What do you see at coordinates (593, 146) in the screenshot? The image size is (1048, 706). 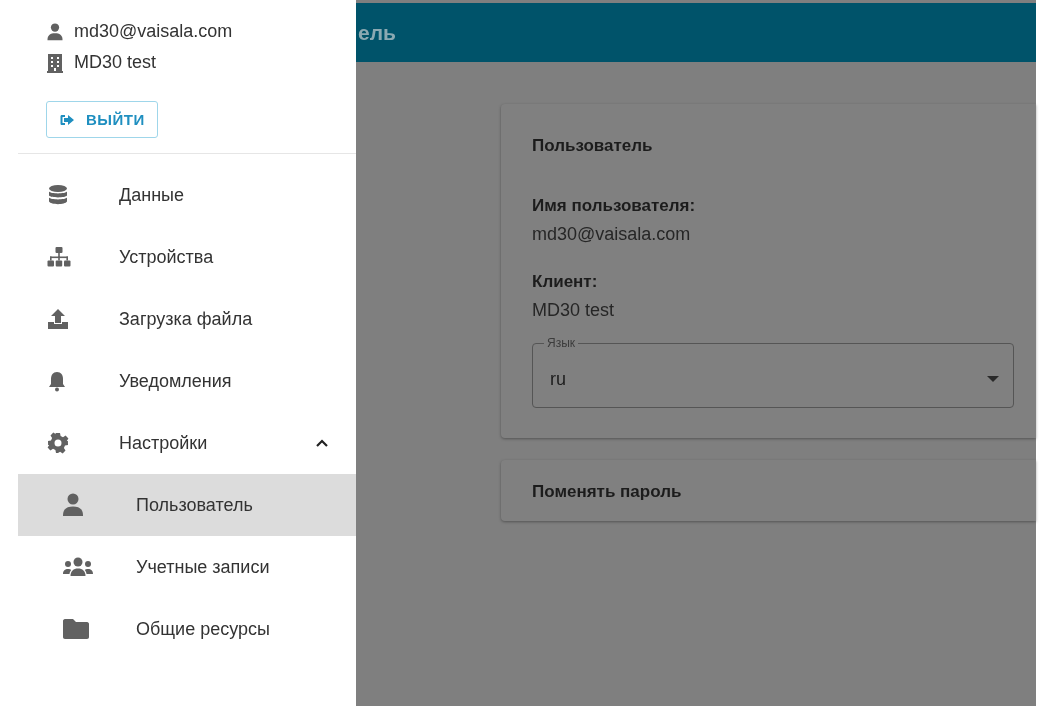 I see `card-title: Пользователь` at bounding box center [593, 146].